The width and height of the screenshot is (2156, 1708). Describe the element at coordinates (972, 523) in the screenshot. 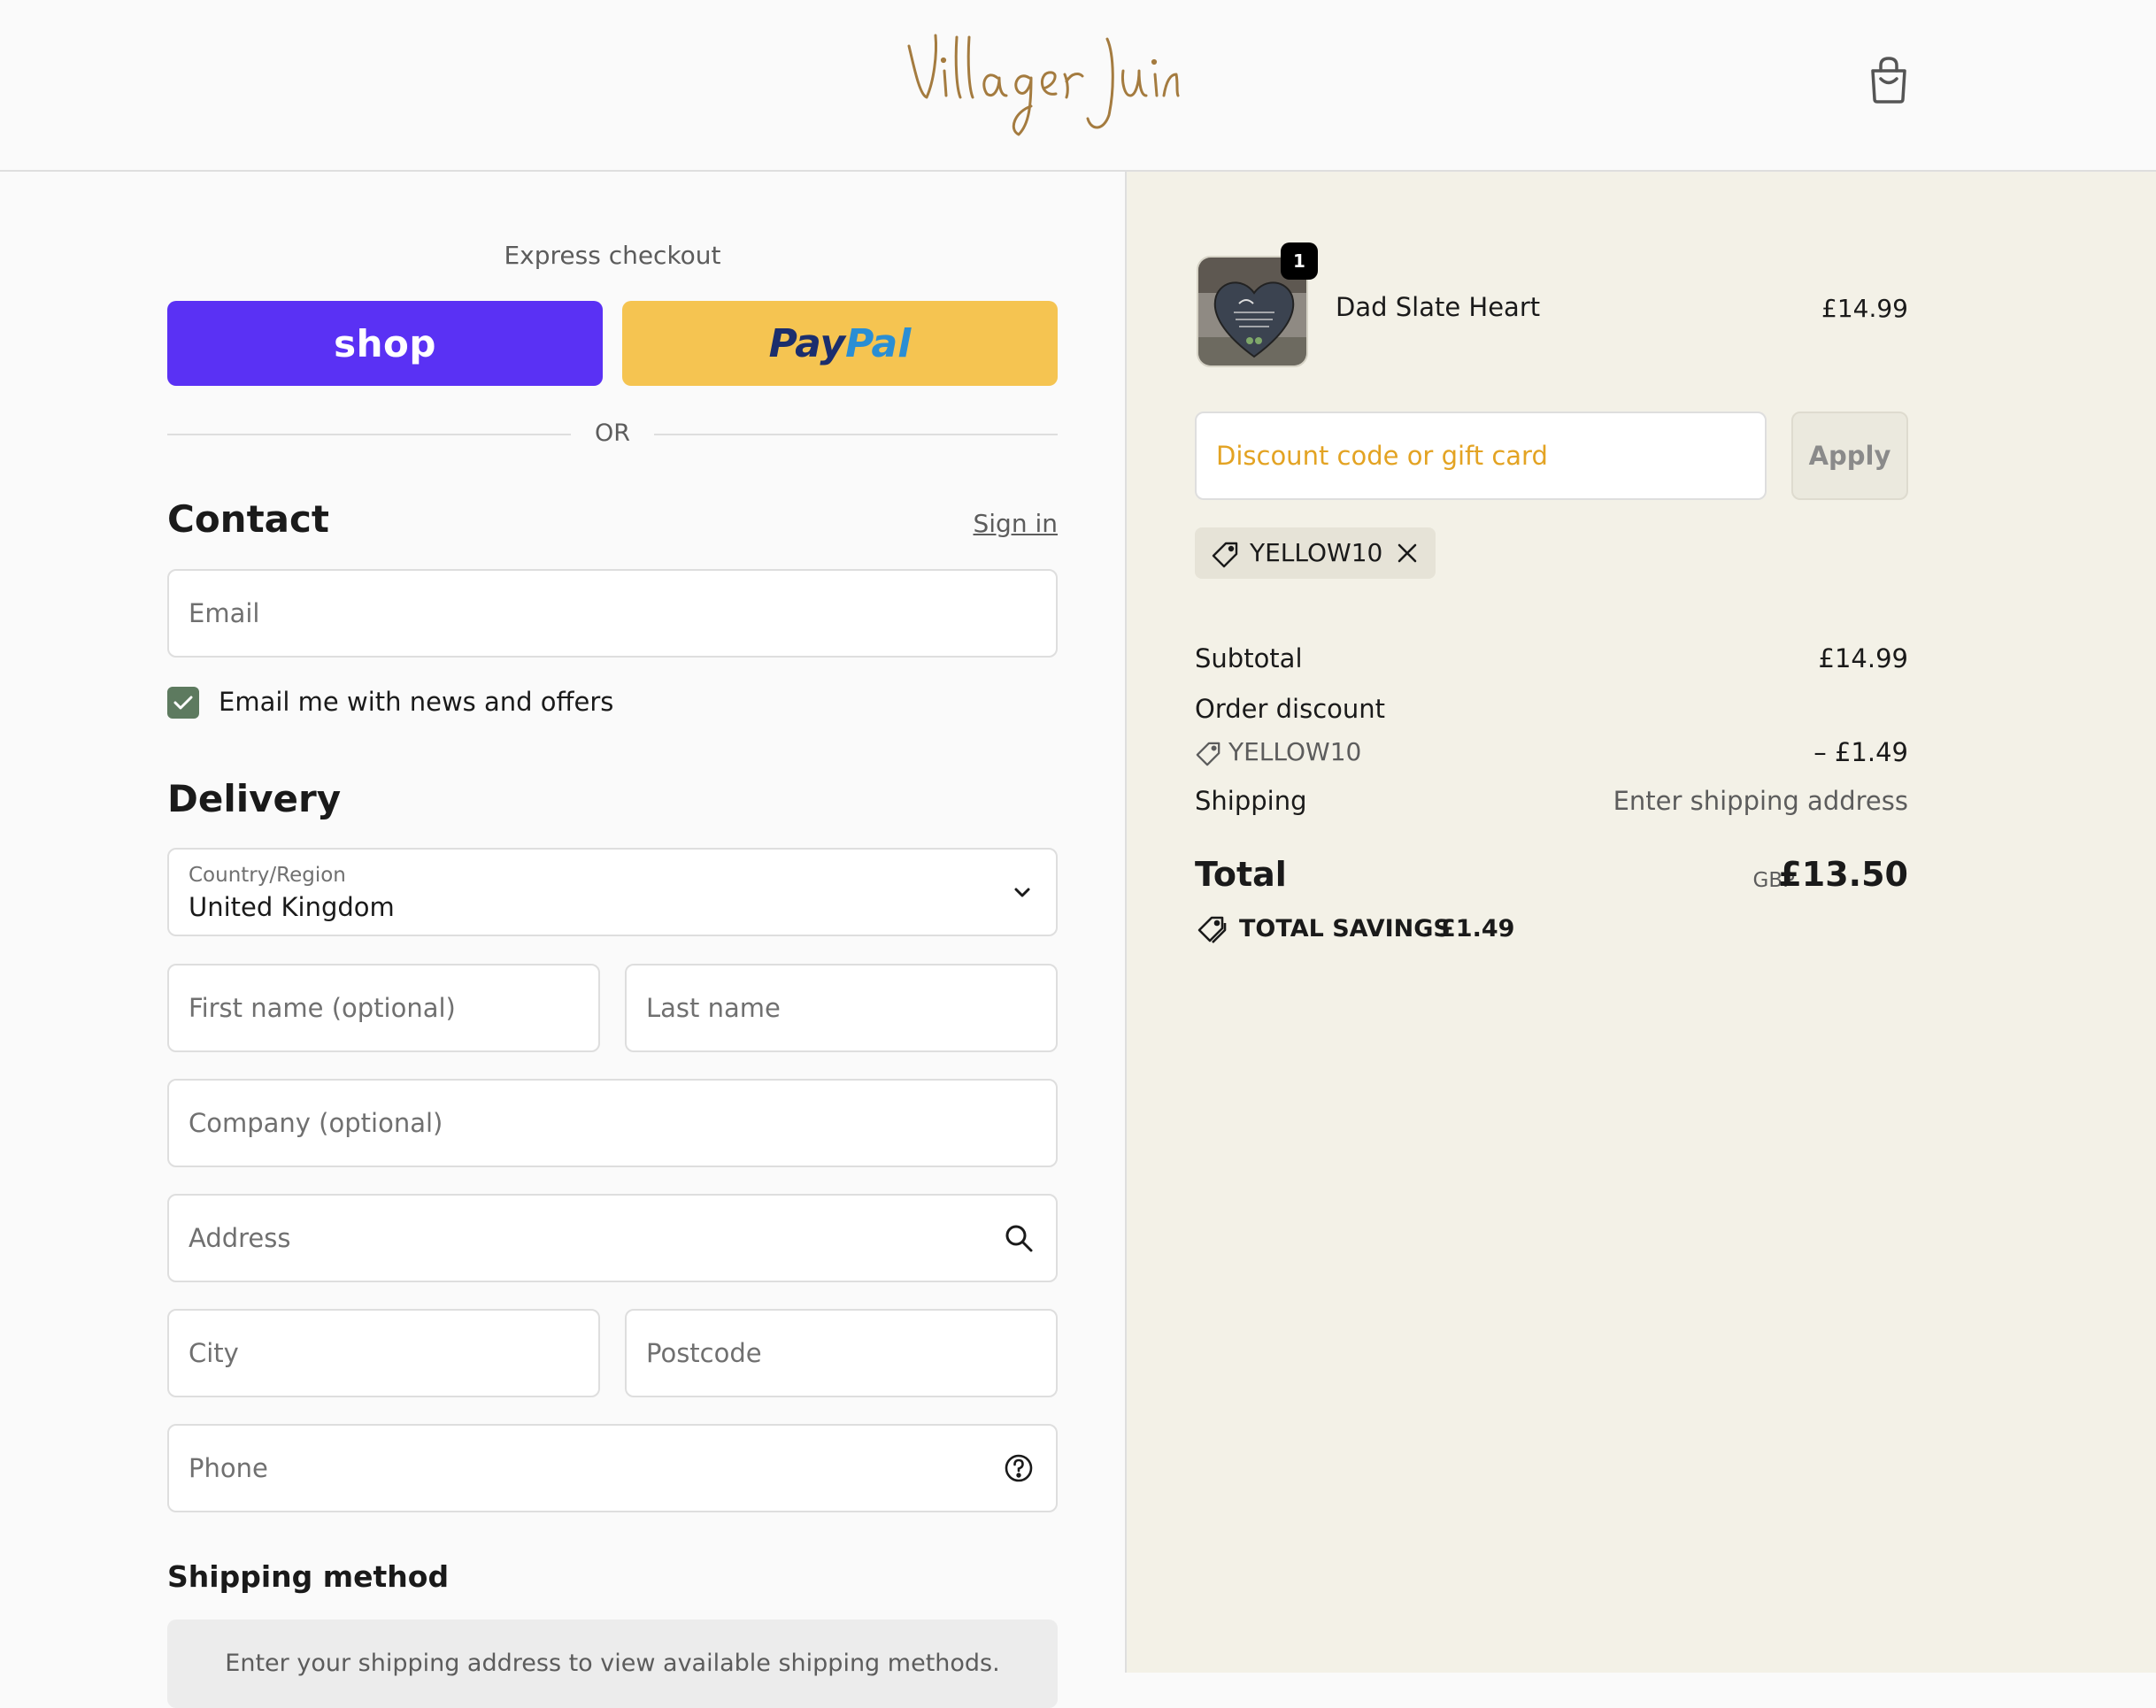

I see `sign-in-link: Sign in` at that location.